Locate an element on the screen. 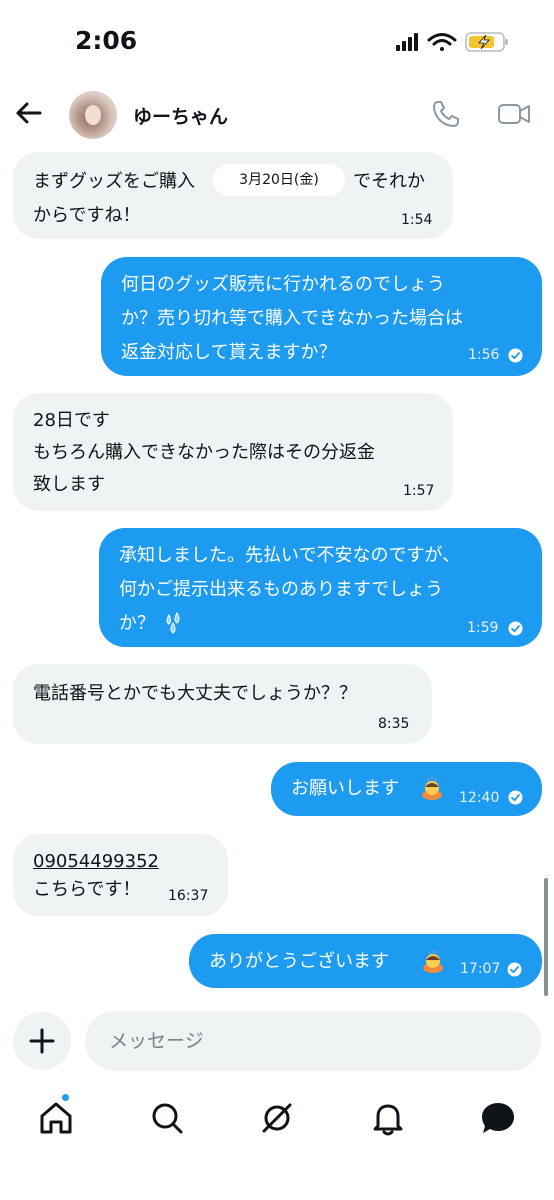  add-attachment-button is located at coordinates (42, 1041).